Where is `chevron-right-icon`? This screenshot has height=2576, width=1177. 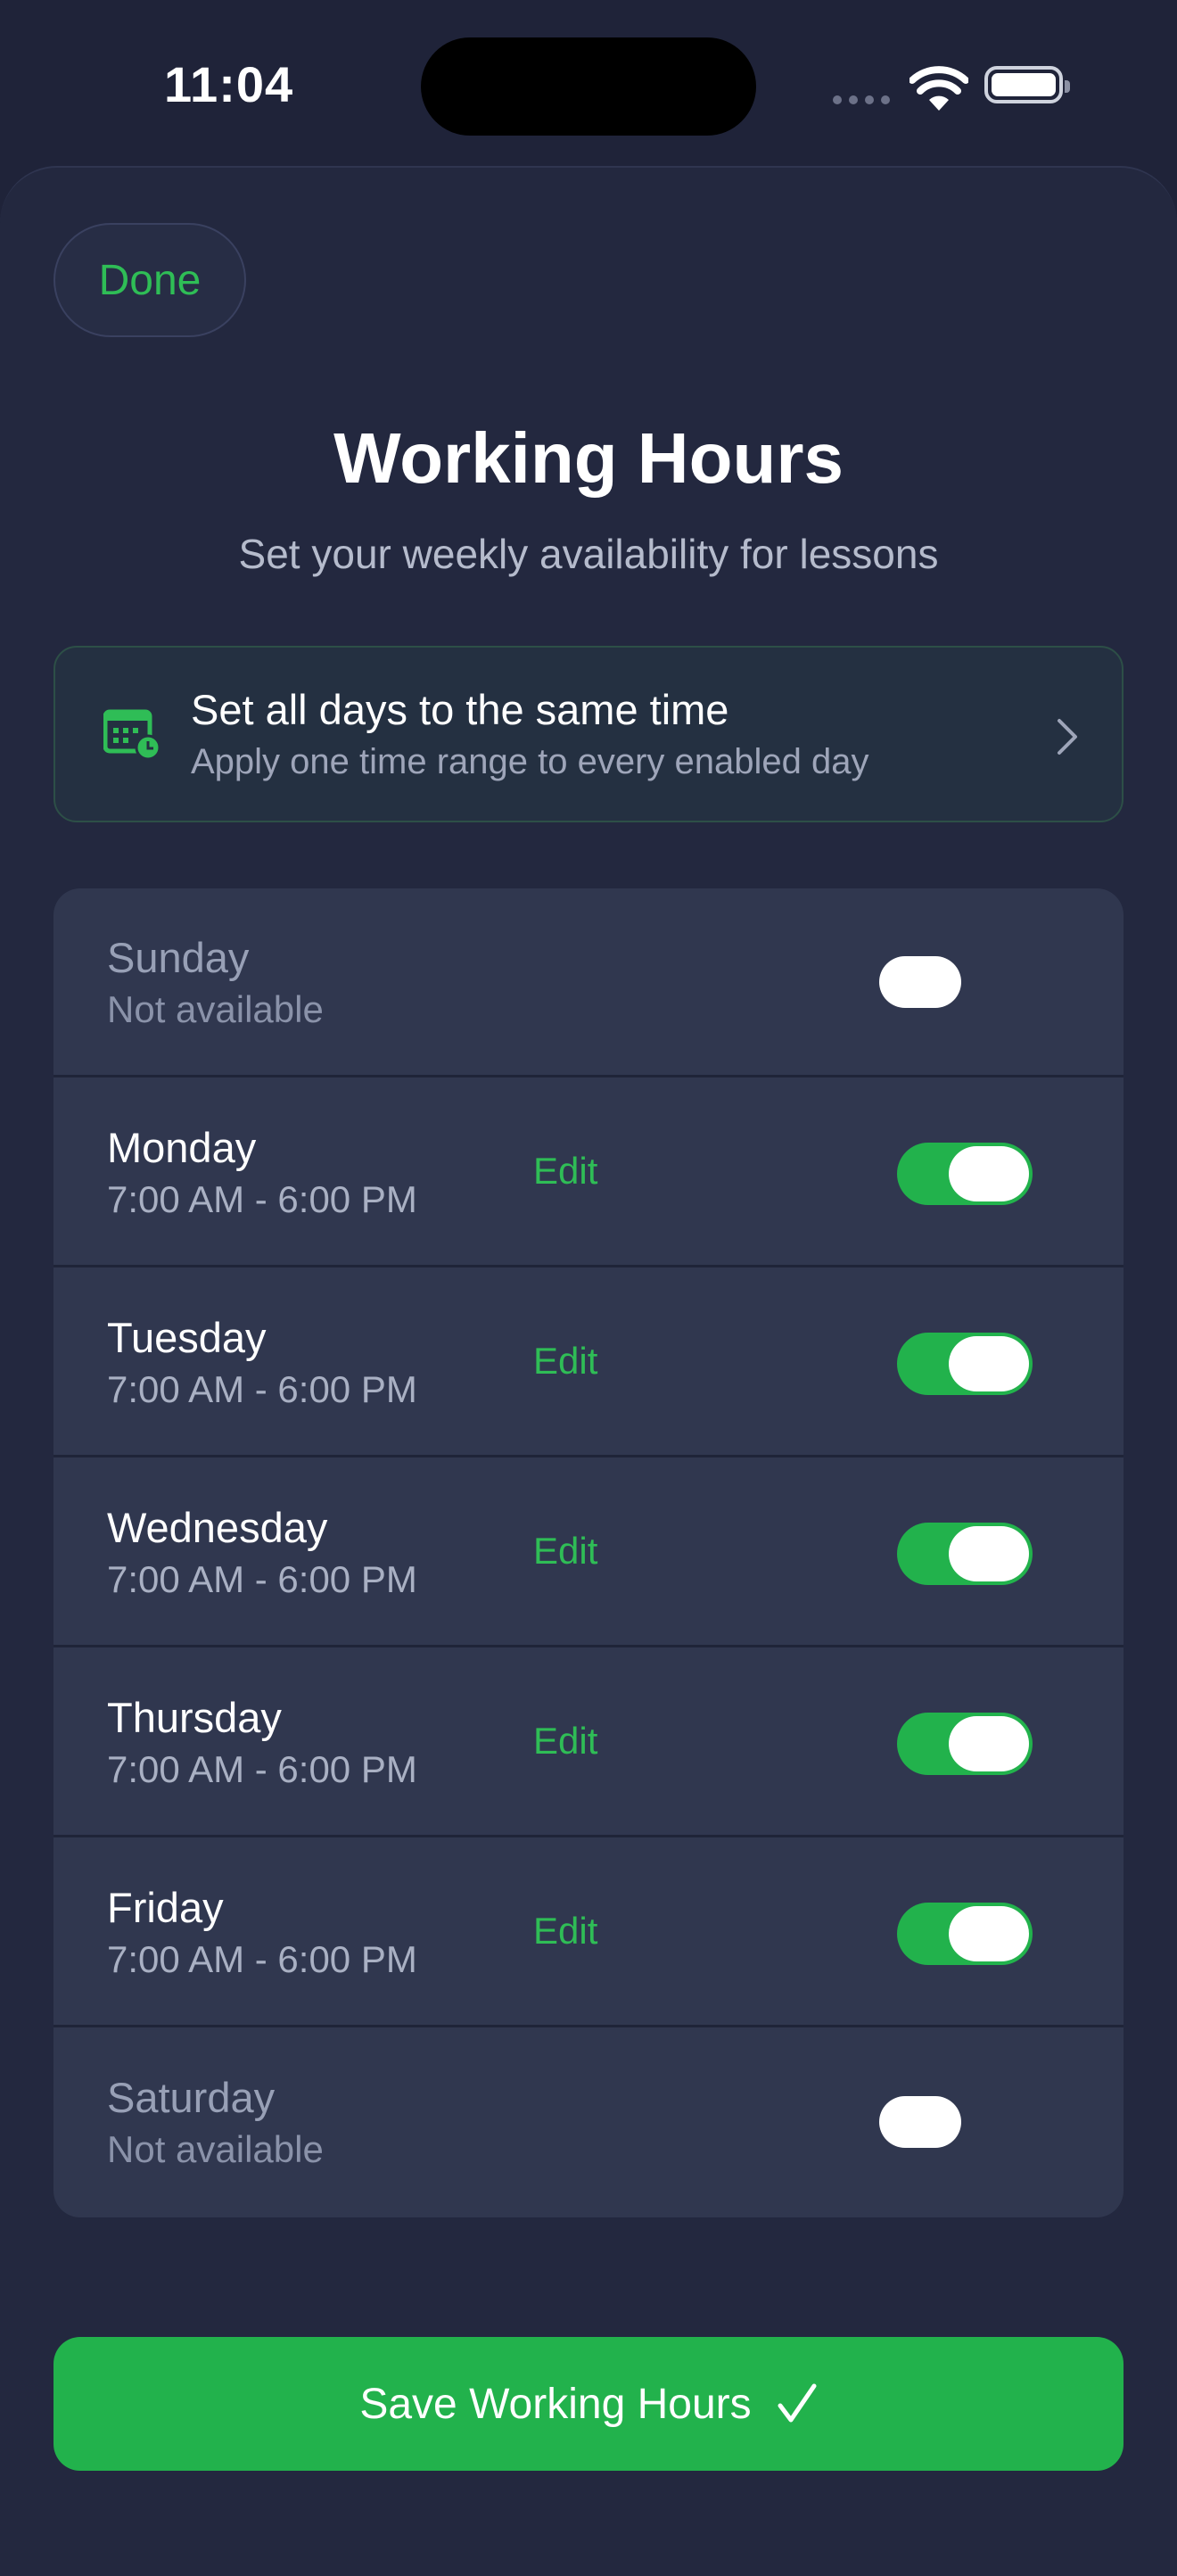
chevron-right-icon is located at coordinates (1067, 737).